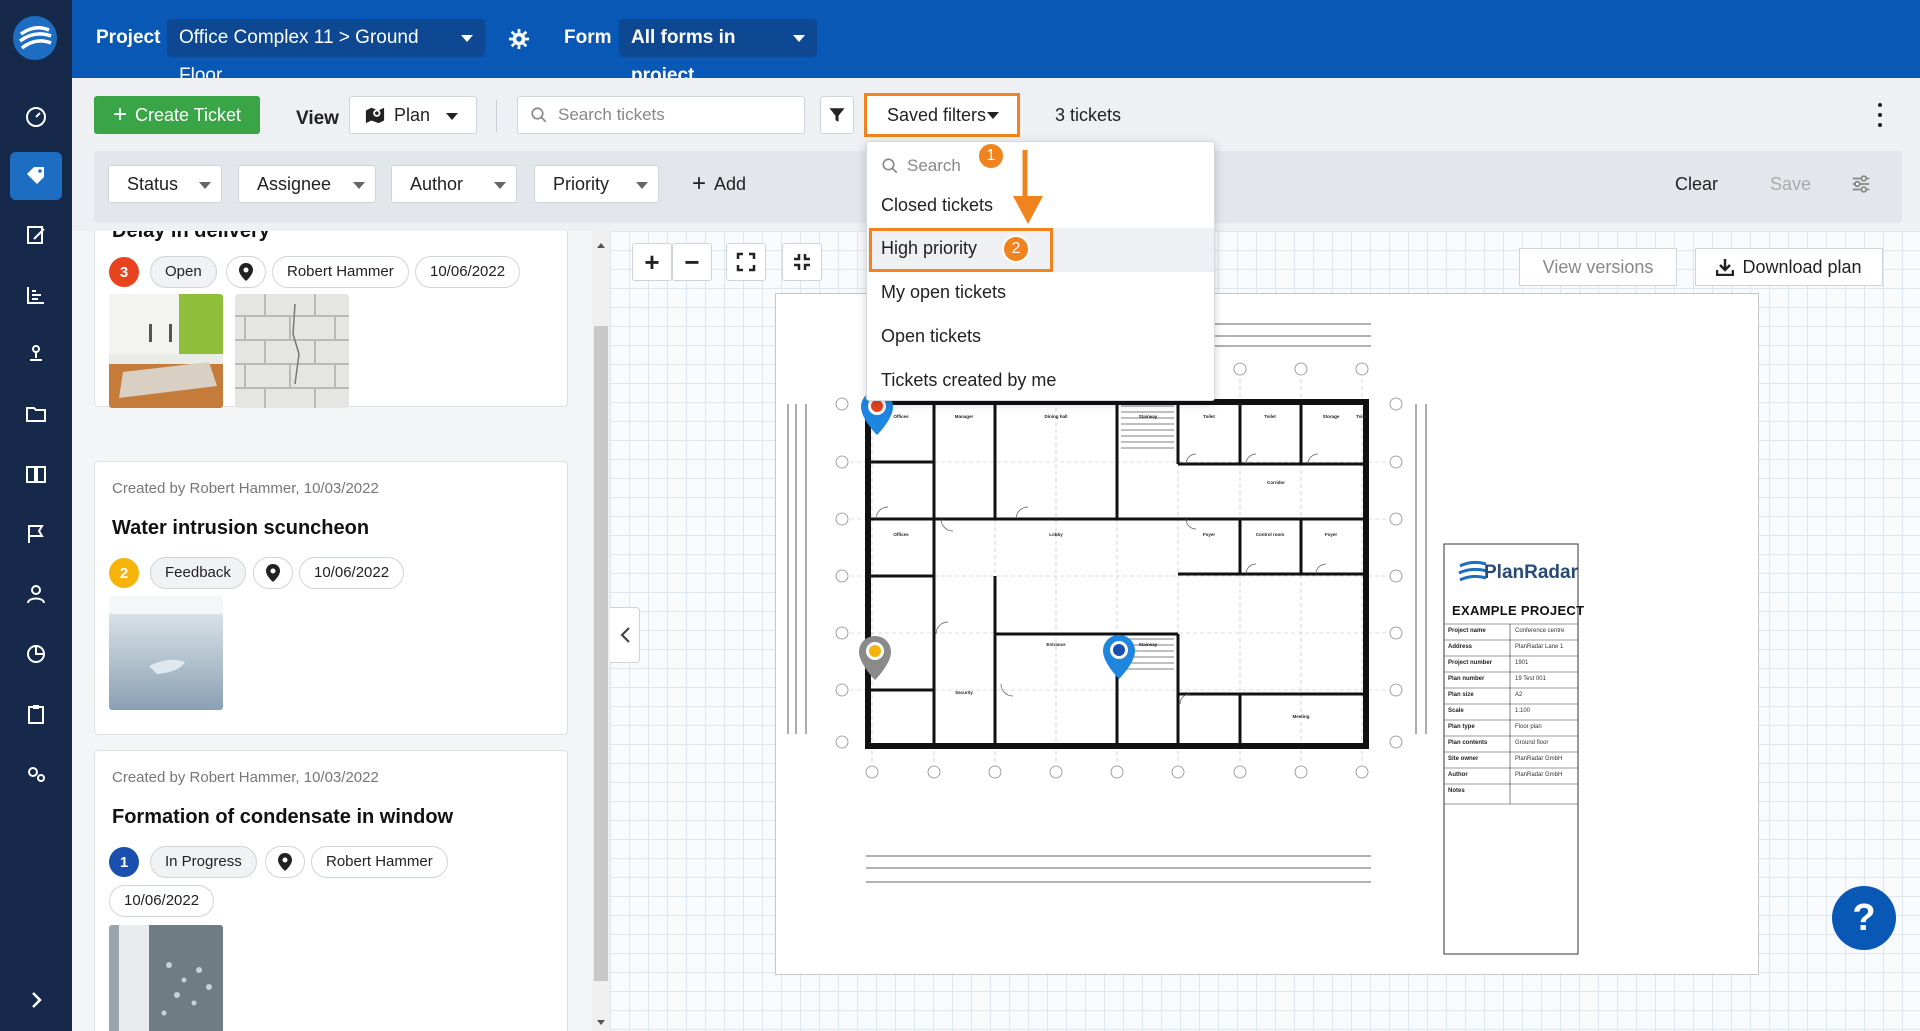 Image resolution: width=1920 pixels, height=1031 pixels. What do you see at coordinates (718, 52) in the screenshot?
I see `form-selector: All forms in project` at bounding box center [718, 52].